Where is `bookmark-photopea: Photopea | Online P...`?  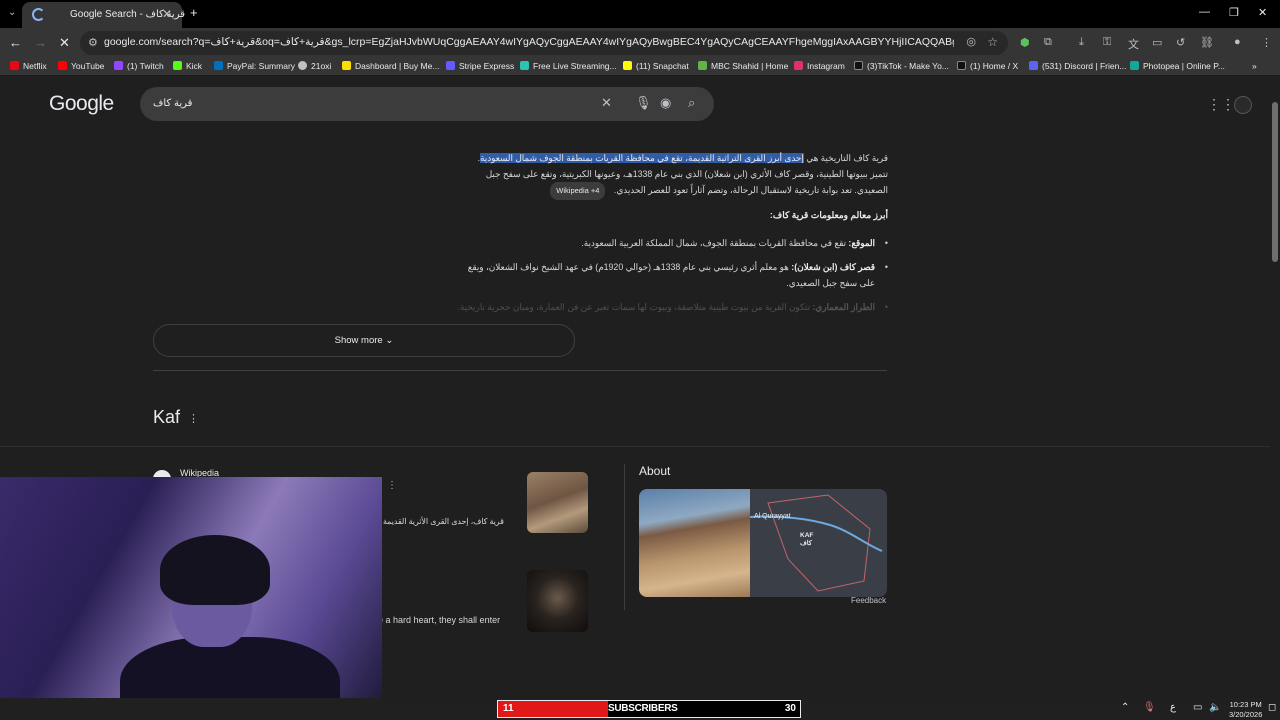 bookmark-photopea: Photopea | Online P... is located at coordinates (1177, 66).